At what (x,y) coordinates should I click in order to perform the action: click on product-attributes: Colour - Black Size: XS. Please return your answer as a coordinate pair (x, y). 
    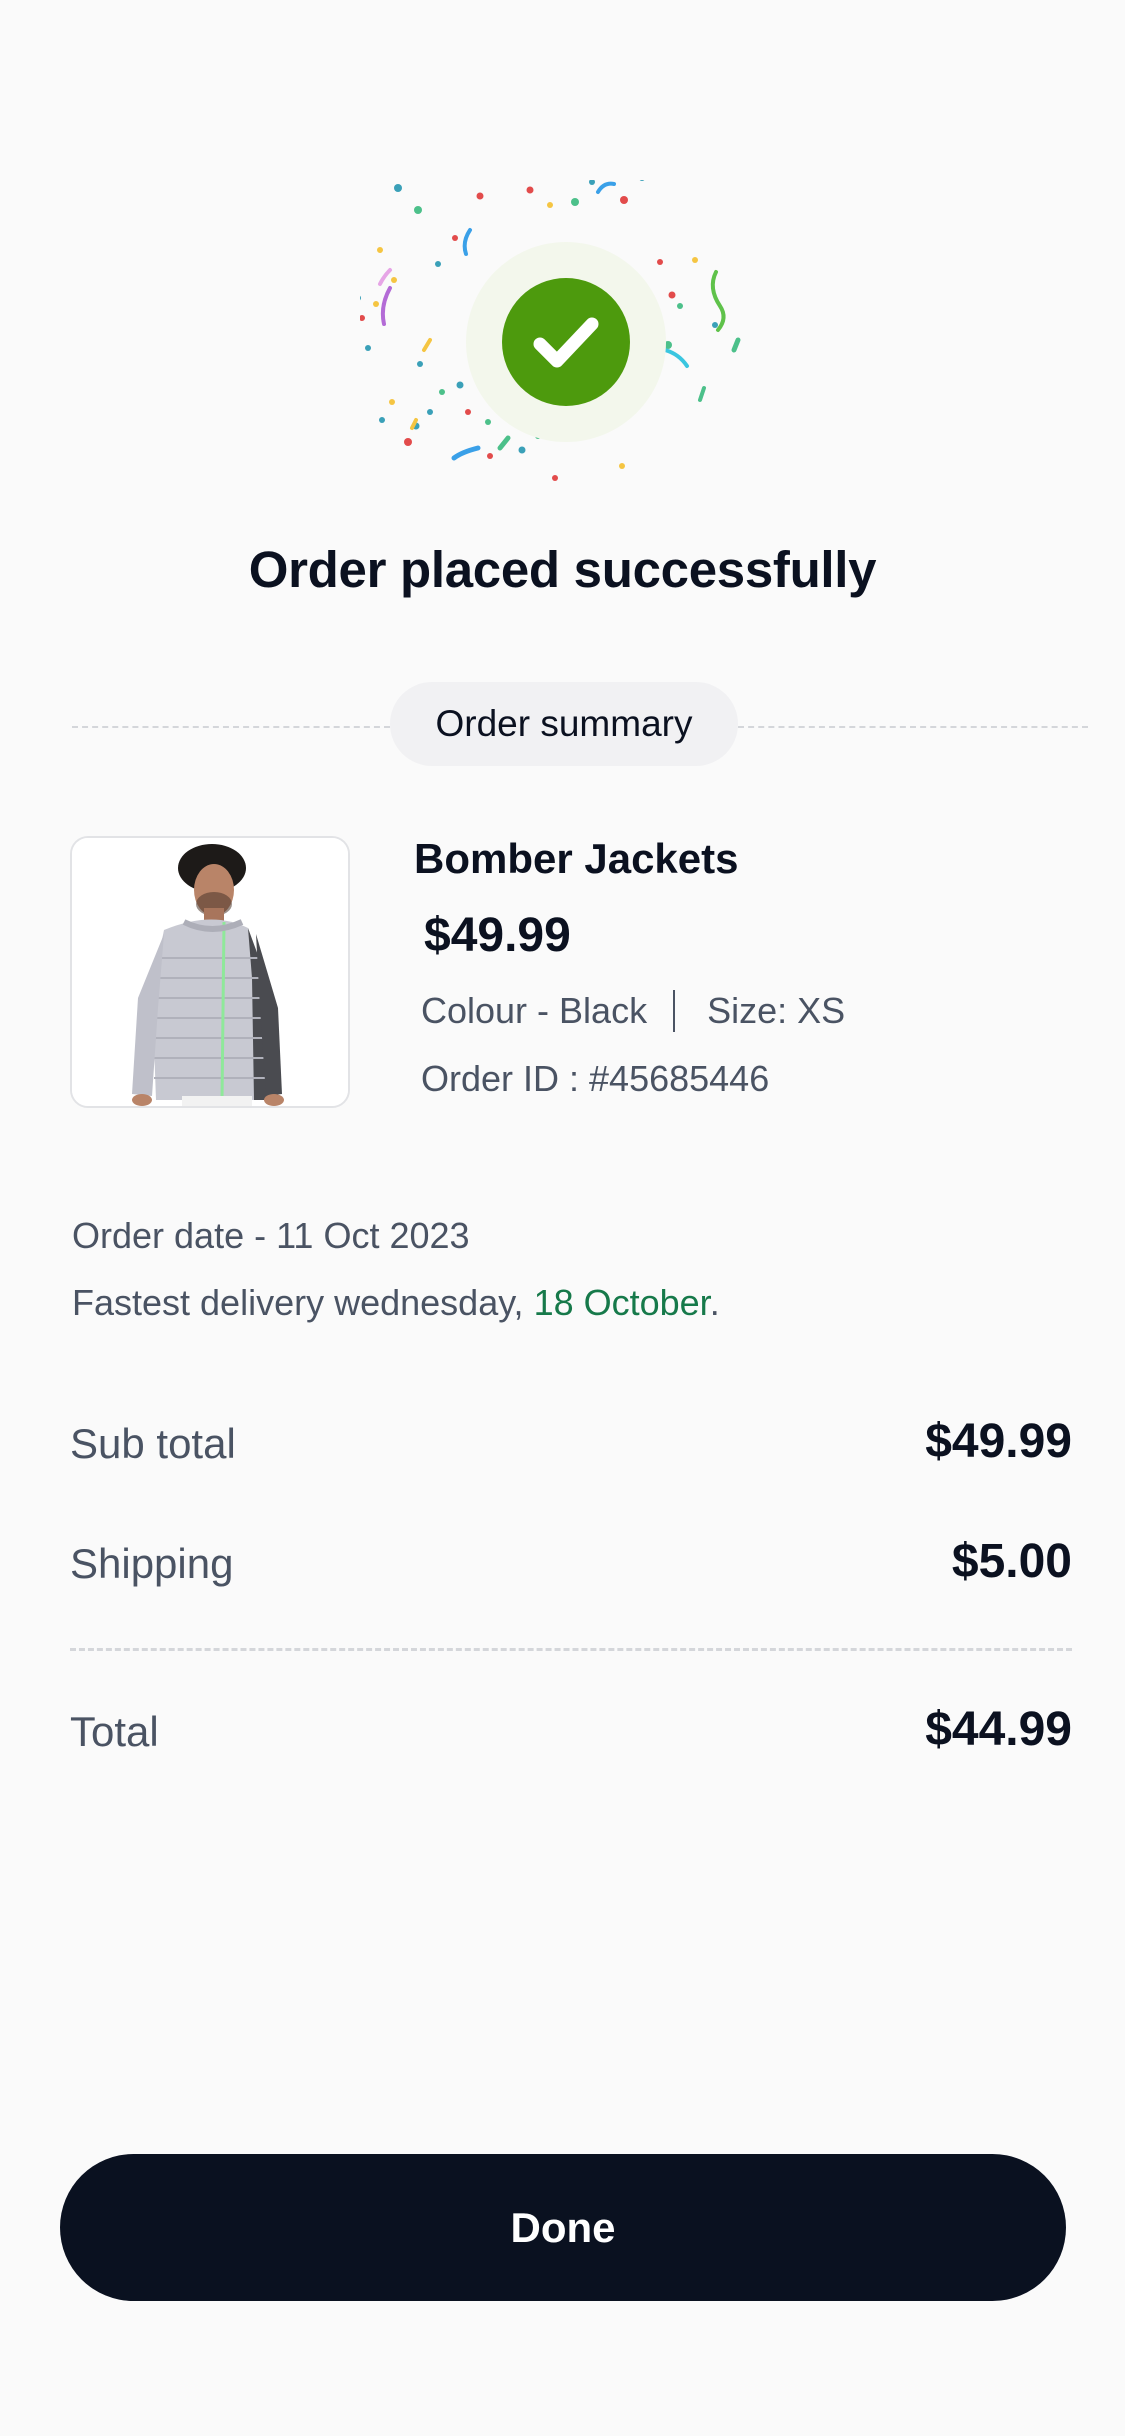
    Looking at the image, I should click on (633, 1011).